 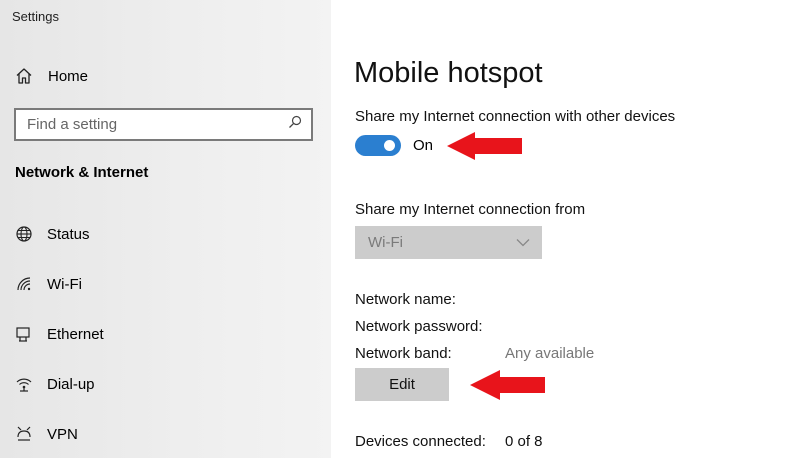 What do you see at coordinates (448, 242) in the screenshot?
I see `share-from-dropdown: Wi-Fi` at bounding box center [448, 242].